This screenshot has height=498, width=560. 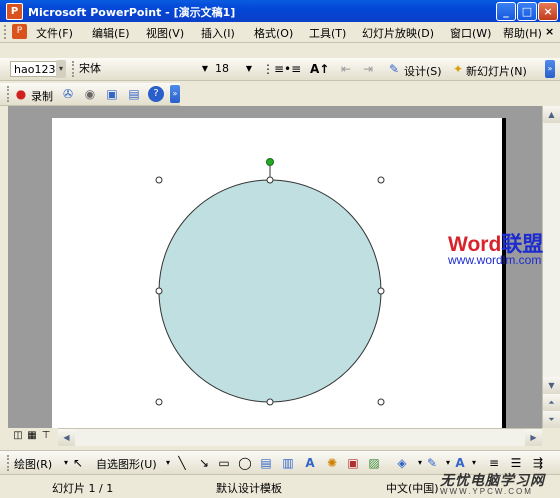 I want to click on diagram-icon: ✺, so click(x=332, y=463).